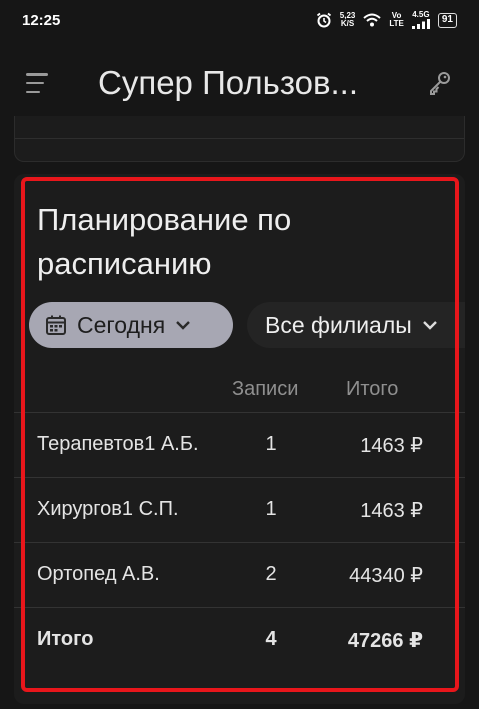 Image resolution: width=479 pixels, height=709 pixels. I want to click on column-header-total: Итого, so click(372, 389).